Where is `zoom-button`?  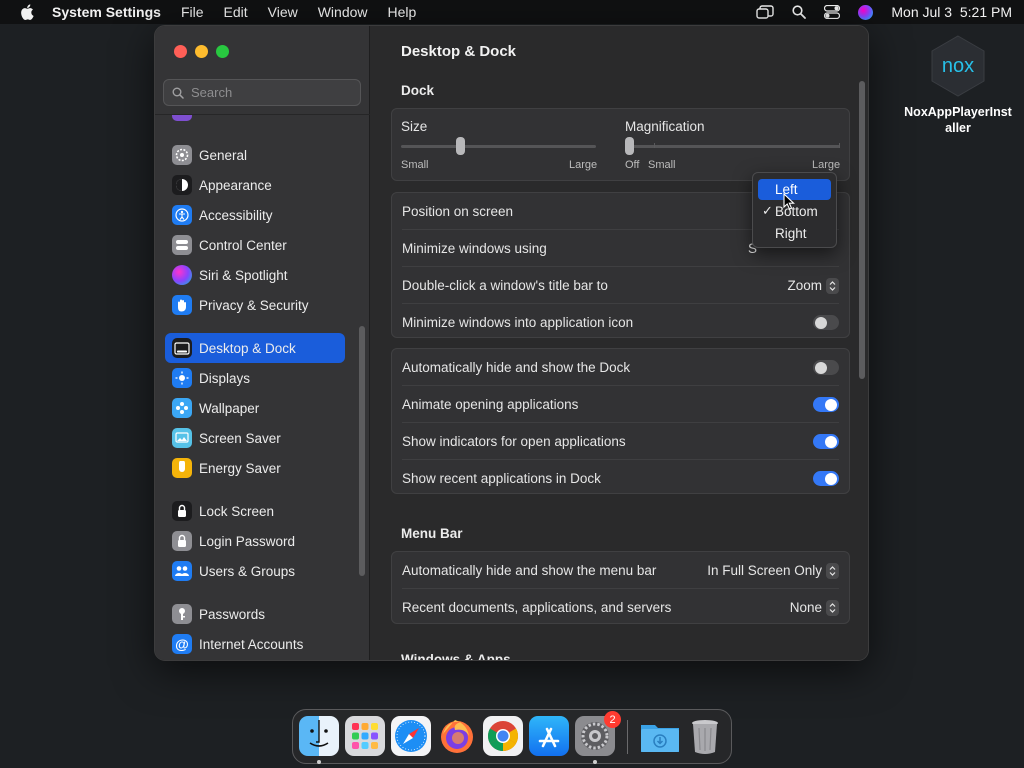
zoom-button is located at coordinates (222, 51).